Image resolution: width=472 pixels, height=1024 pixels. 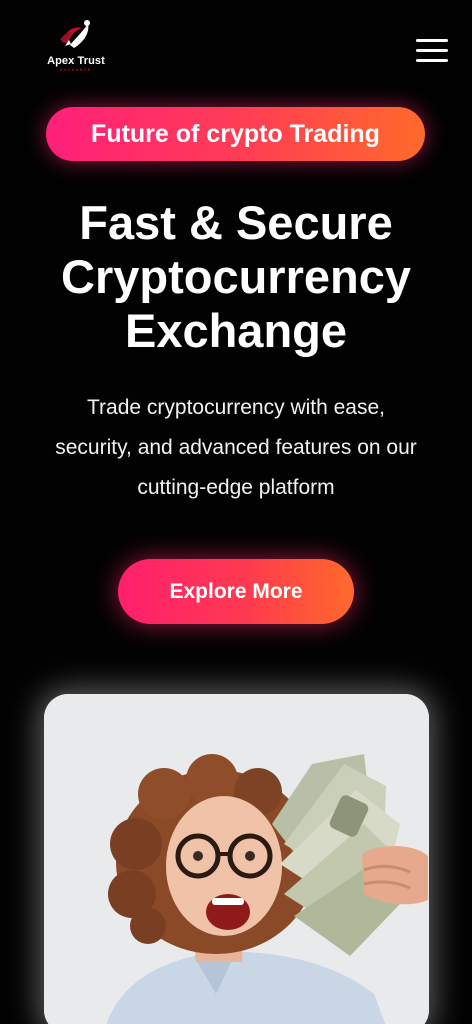 What do you see at coordinates (235, 407) in the screenshot?
I see `description-line: Trade cryptocurrency with ease,` at bounding box center [235, 407].